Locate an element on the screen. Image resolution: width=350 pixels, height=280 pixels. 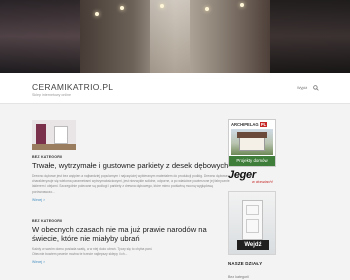
ad-tagline: w drzwiach! is located at coordinates (262, 181).